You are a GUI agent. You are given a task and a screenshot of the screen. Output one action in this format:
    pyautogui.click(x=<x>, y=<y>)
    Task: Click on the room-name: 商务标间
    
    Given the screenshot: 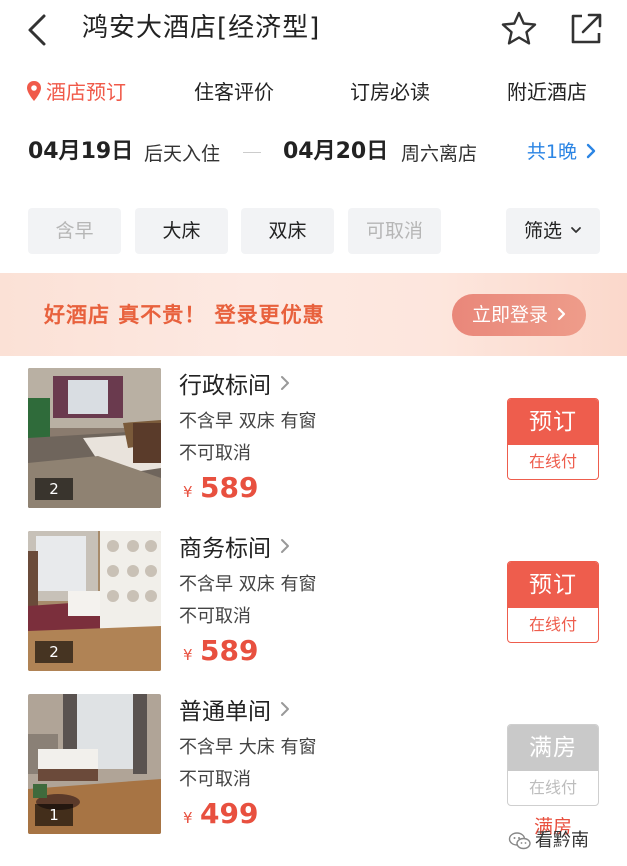 What is the action you would take?
    pyautogui.click(x=234, y=549)
    